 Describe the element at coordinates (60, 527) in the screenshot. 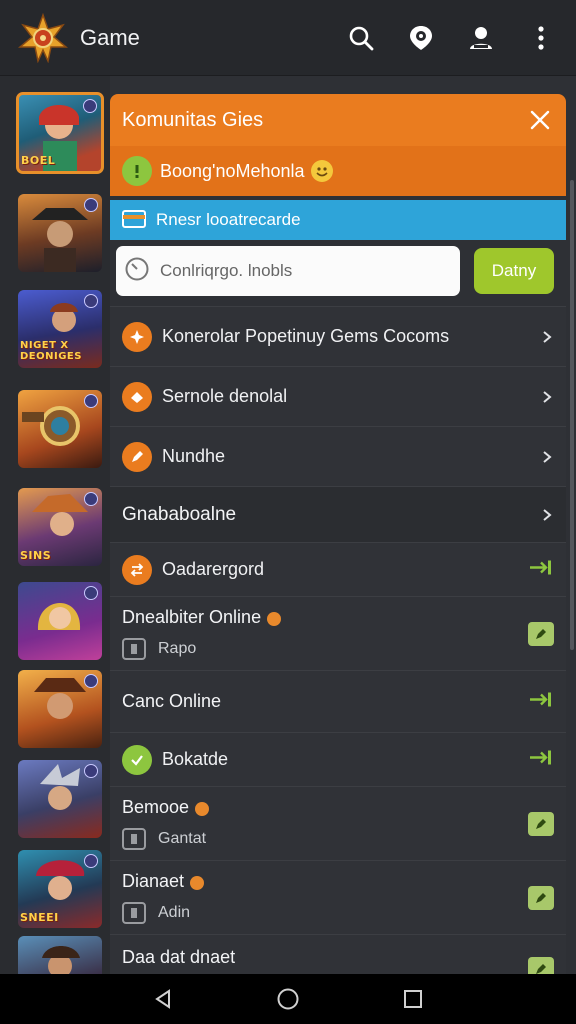

I see `game-thumbnail: SINS` at that location.